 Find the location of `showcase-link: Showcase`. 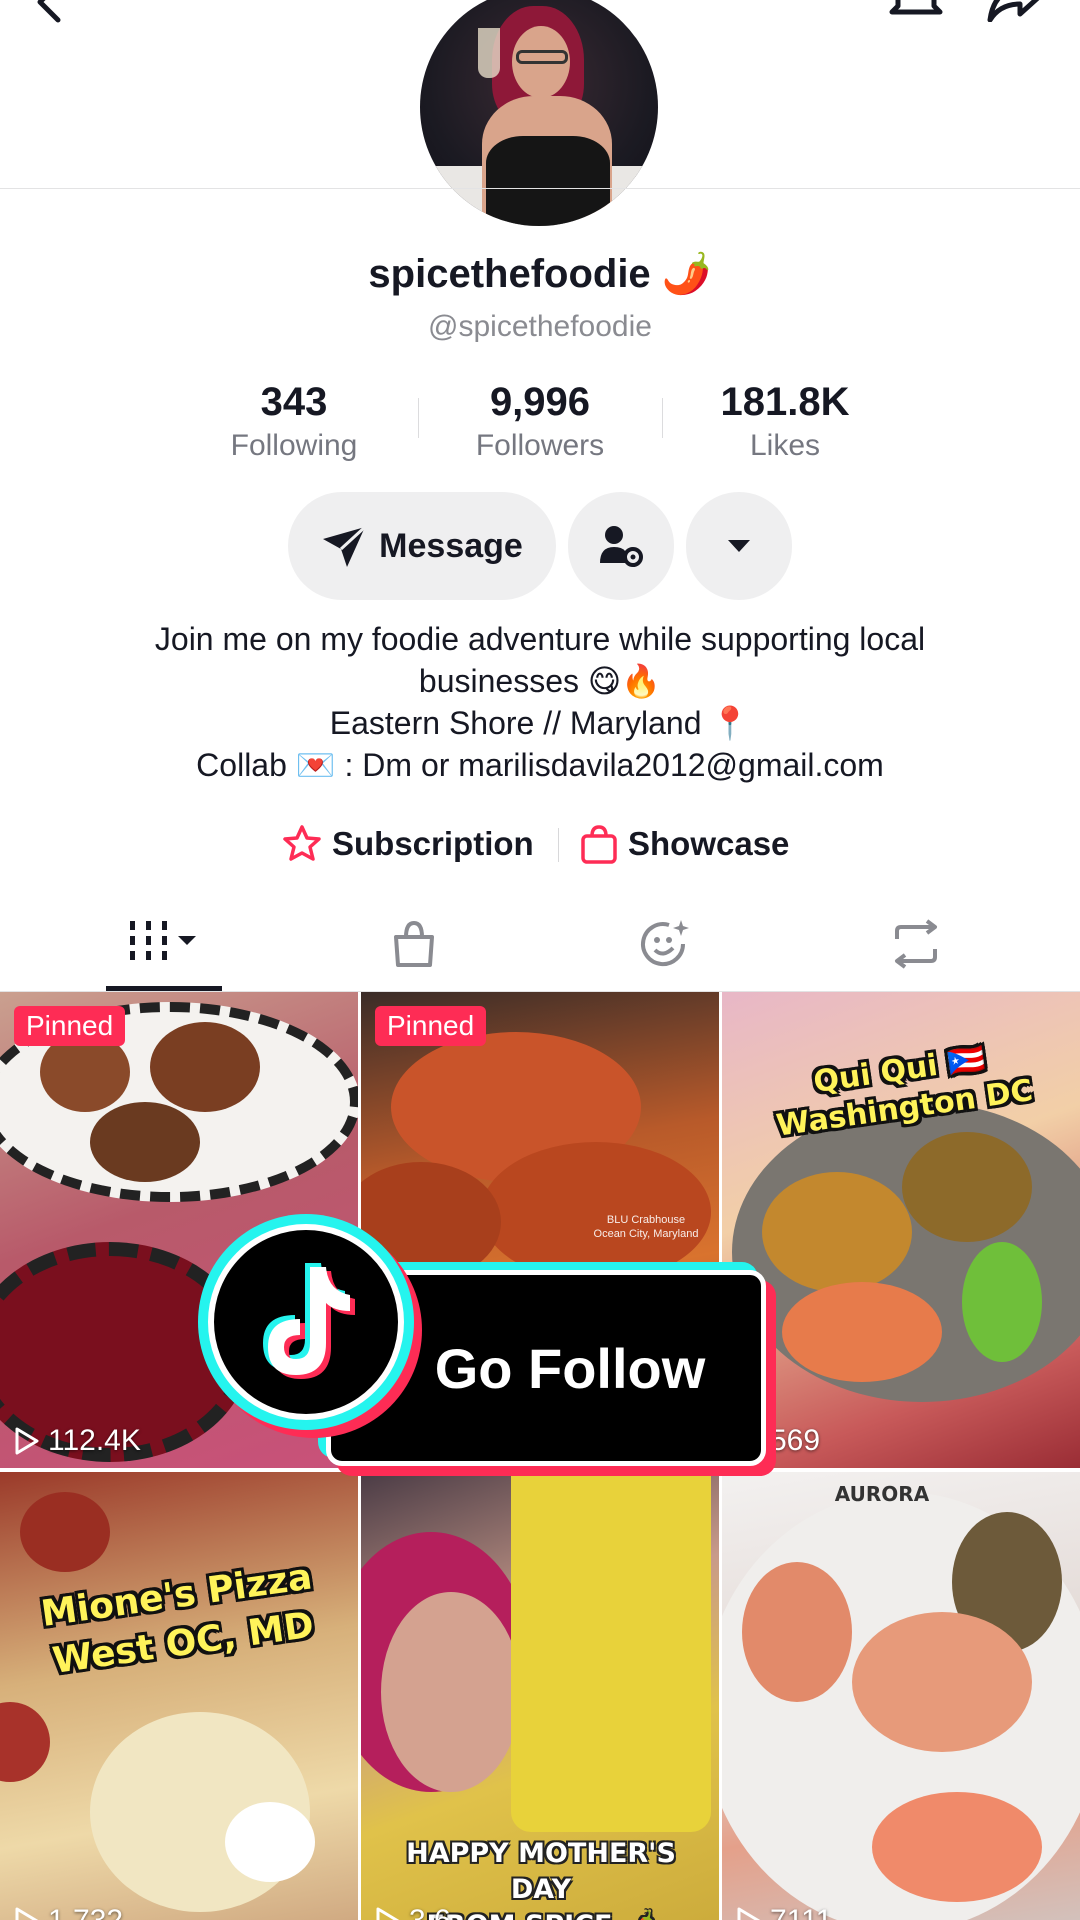

showcase-link: Showcase is located at coordinates (684, 844).